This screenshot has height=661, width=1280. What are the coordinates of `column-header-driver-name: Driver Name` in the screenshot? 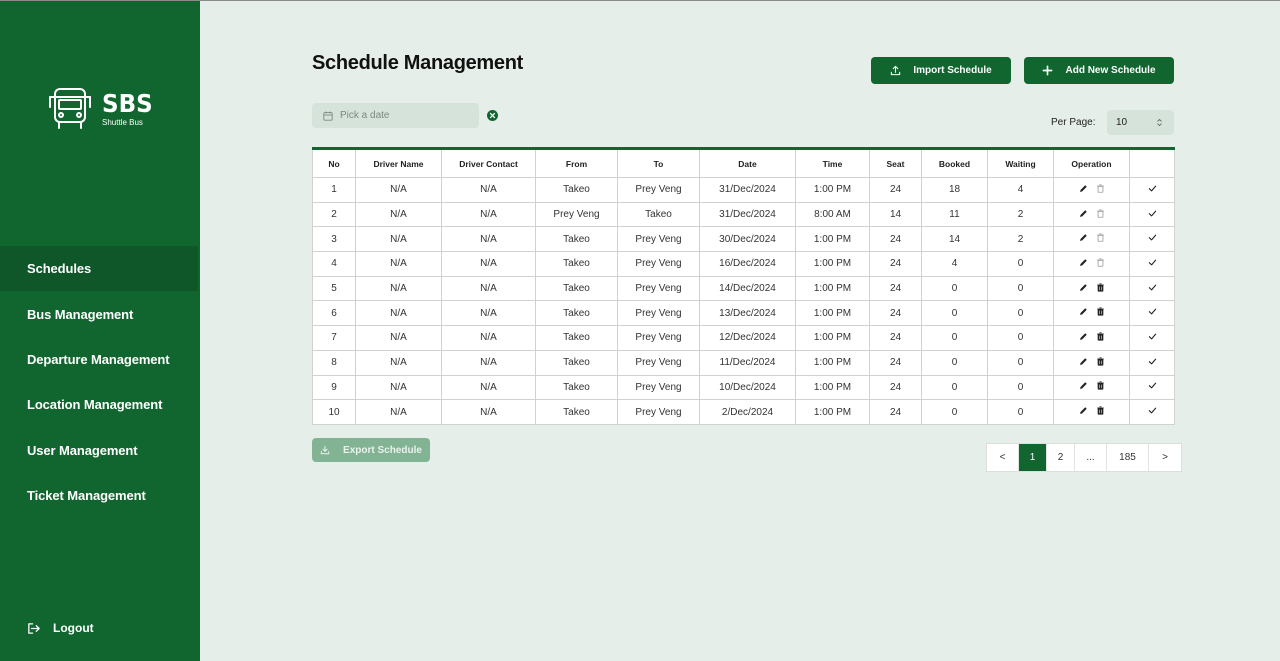 It's located at (398, 163).